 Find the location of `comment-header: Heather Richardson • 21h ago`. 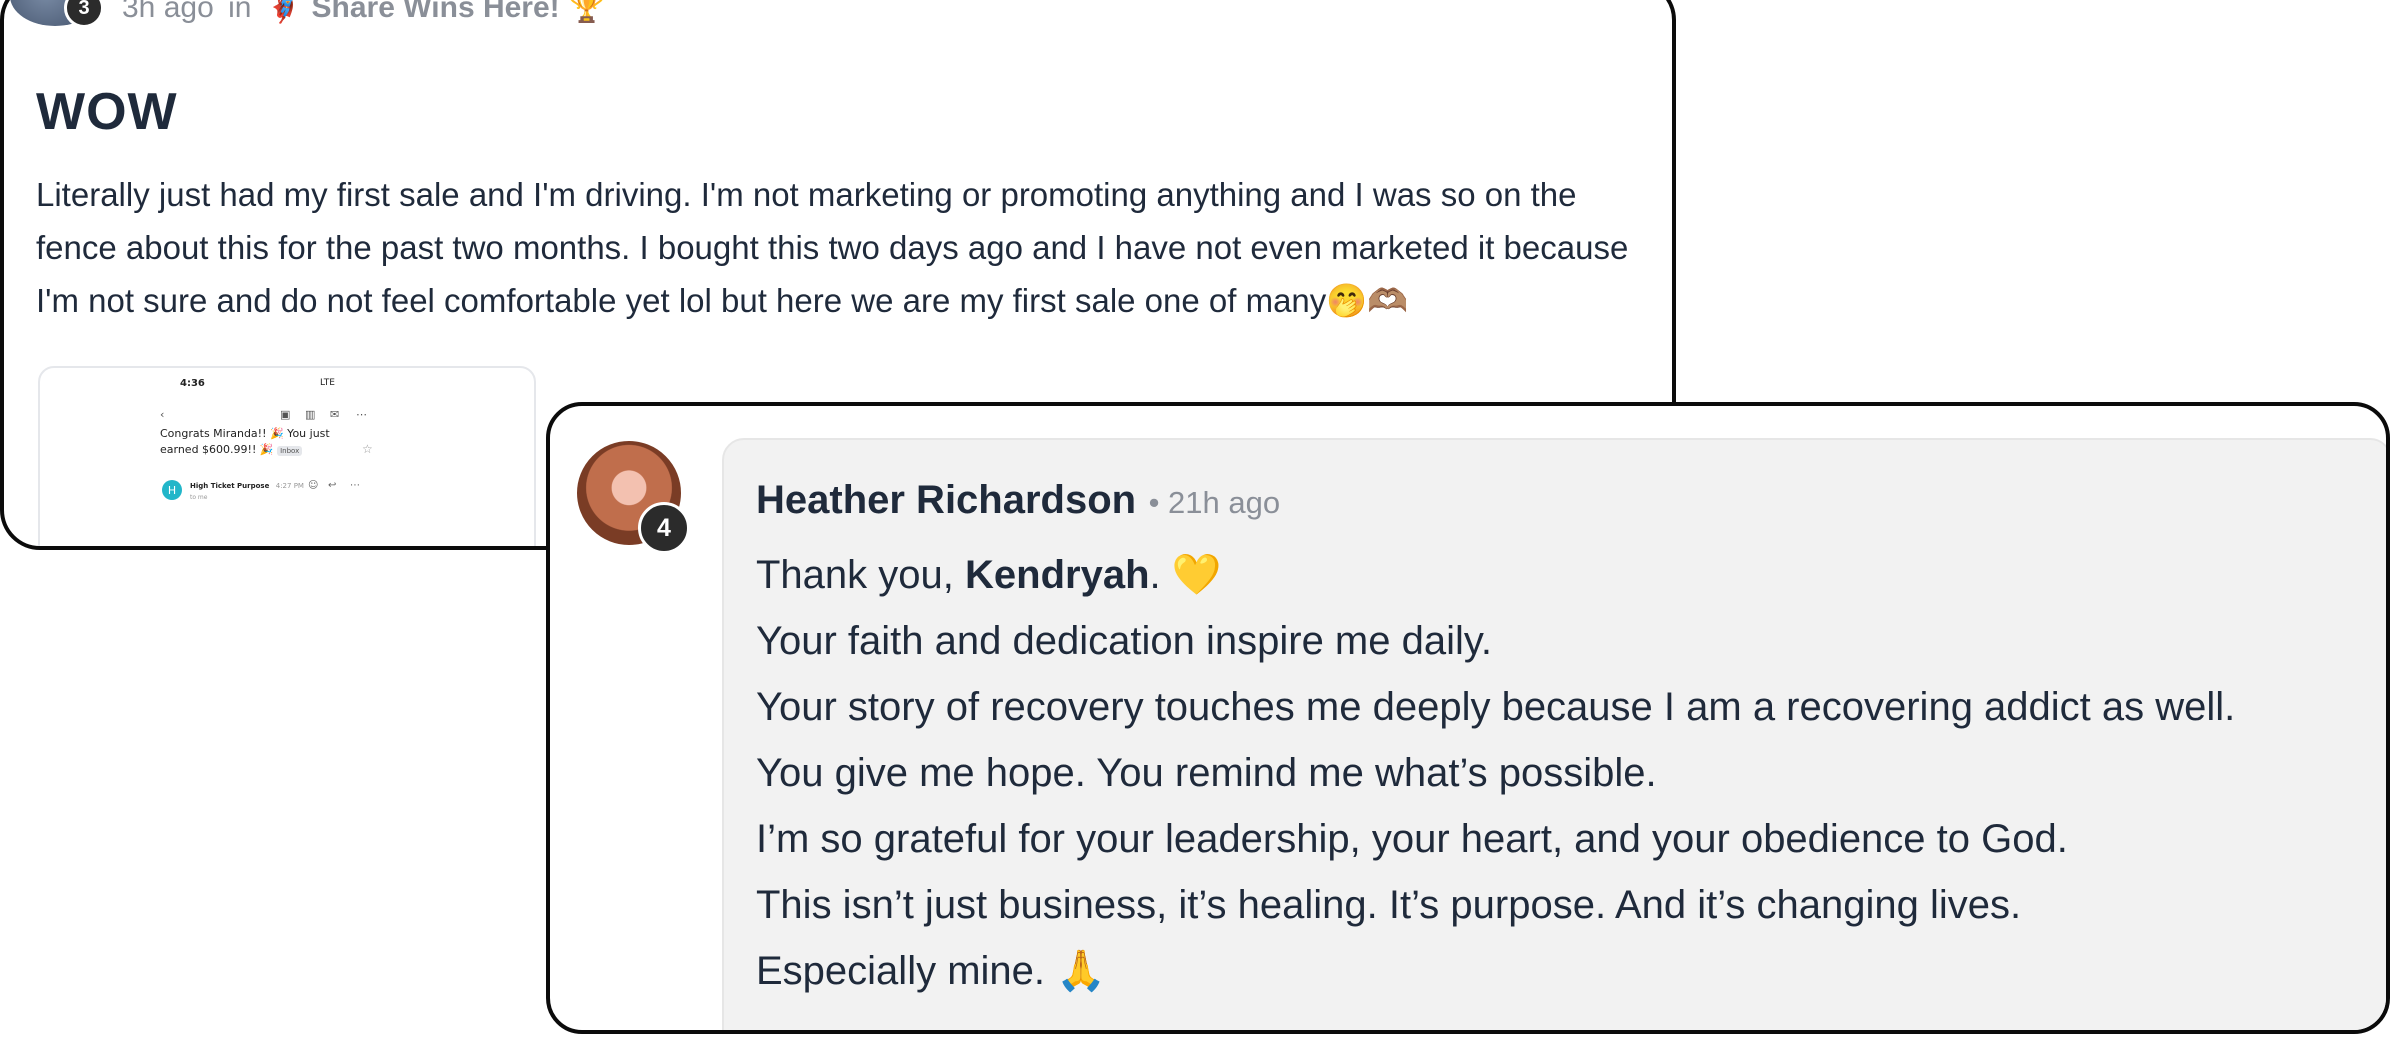

comment-header: Heather Richardson • 21h ago is located at coordinates (1018, 500).